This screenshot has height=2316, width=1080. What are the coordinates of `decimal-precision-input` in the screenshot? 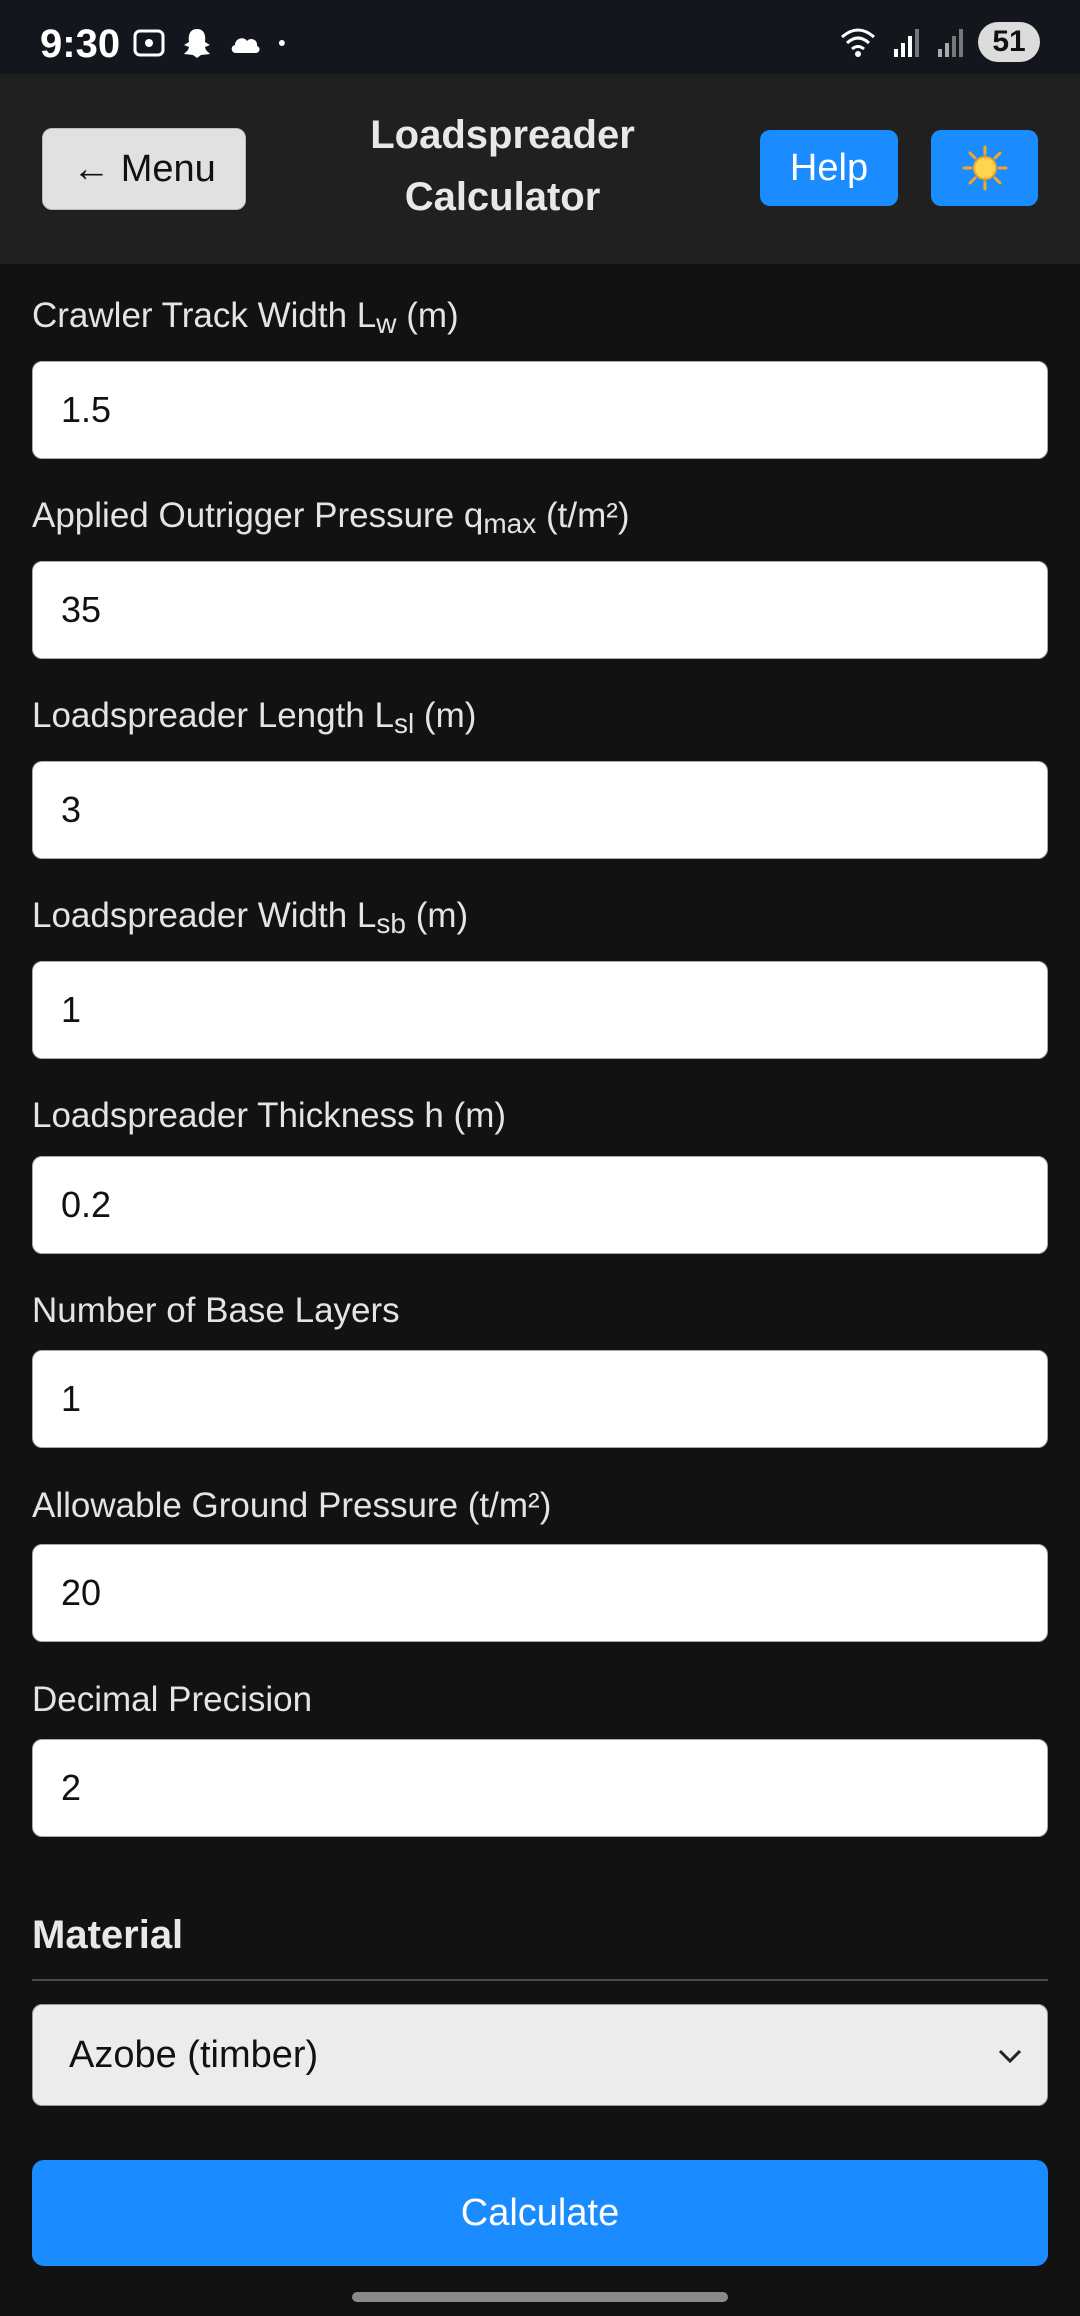 It's located at (540, 1788).